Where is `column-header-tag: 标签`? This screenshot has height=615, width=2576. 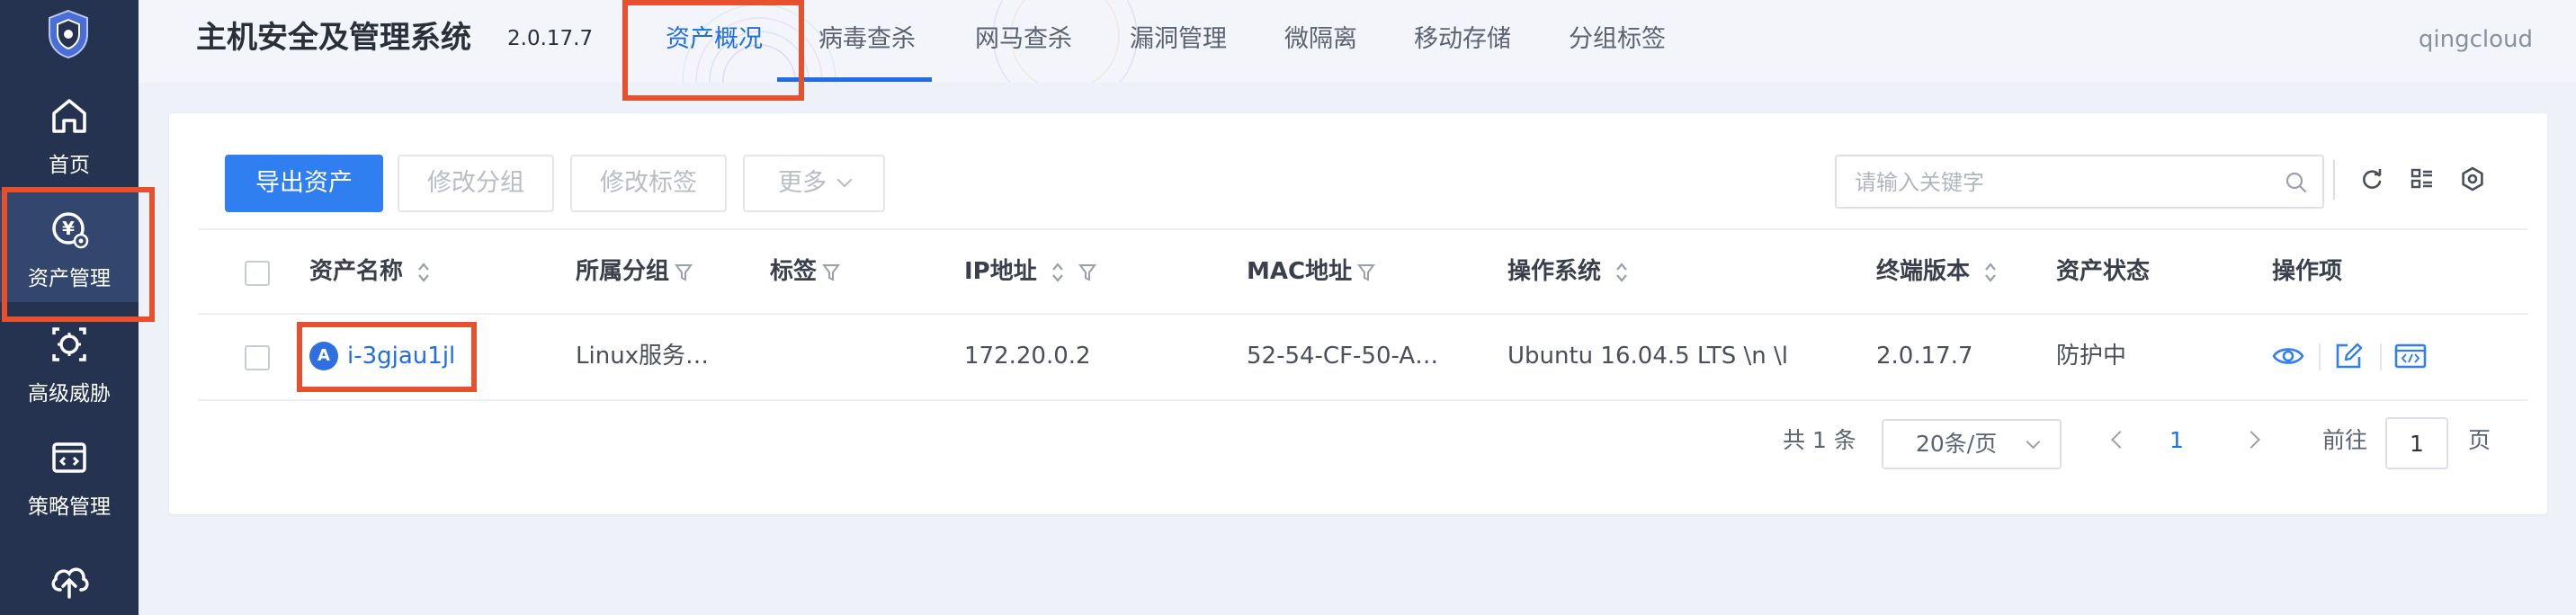
column-header-tag: 标签 is located at coordinates (805, 272).